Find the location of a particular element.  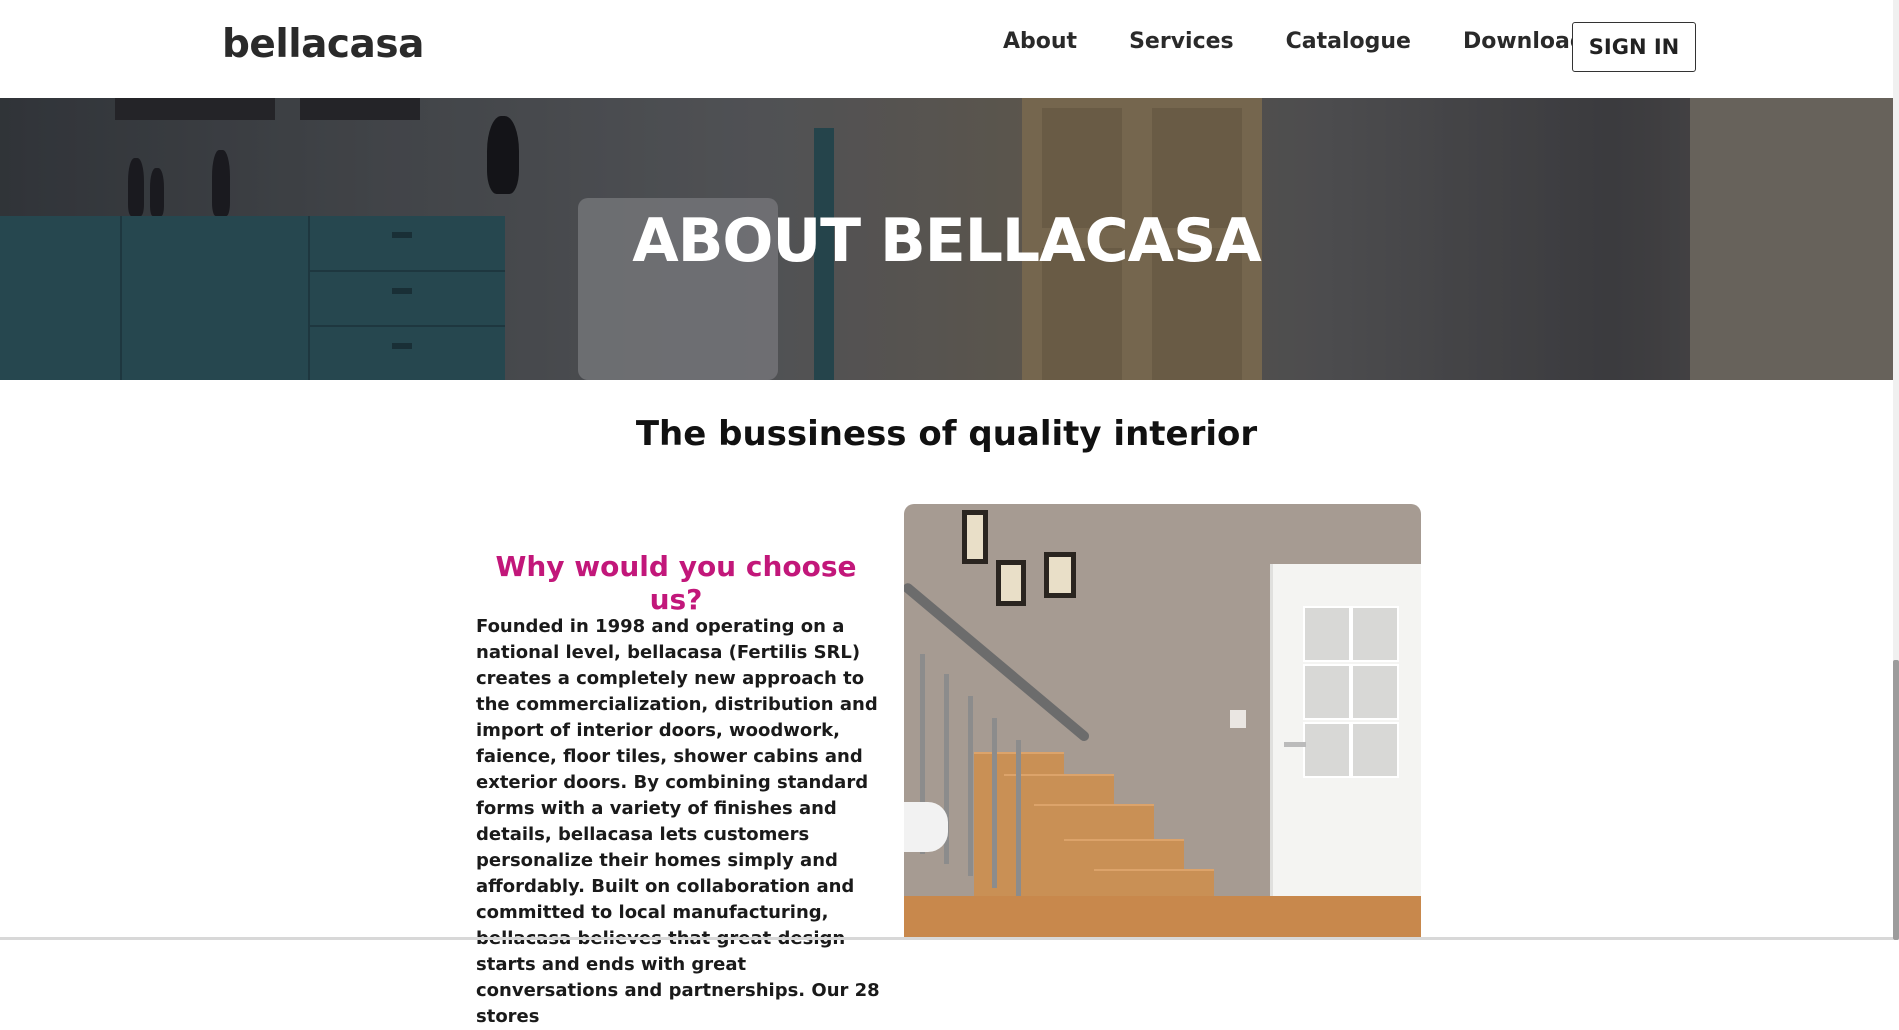

main-nav: About Services Catalogue Download is located at coordinates (1320, 41).